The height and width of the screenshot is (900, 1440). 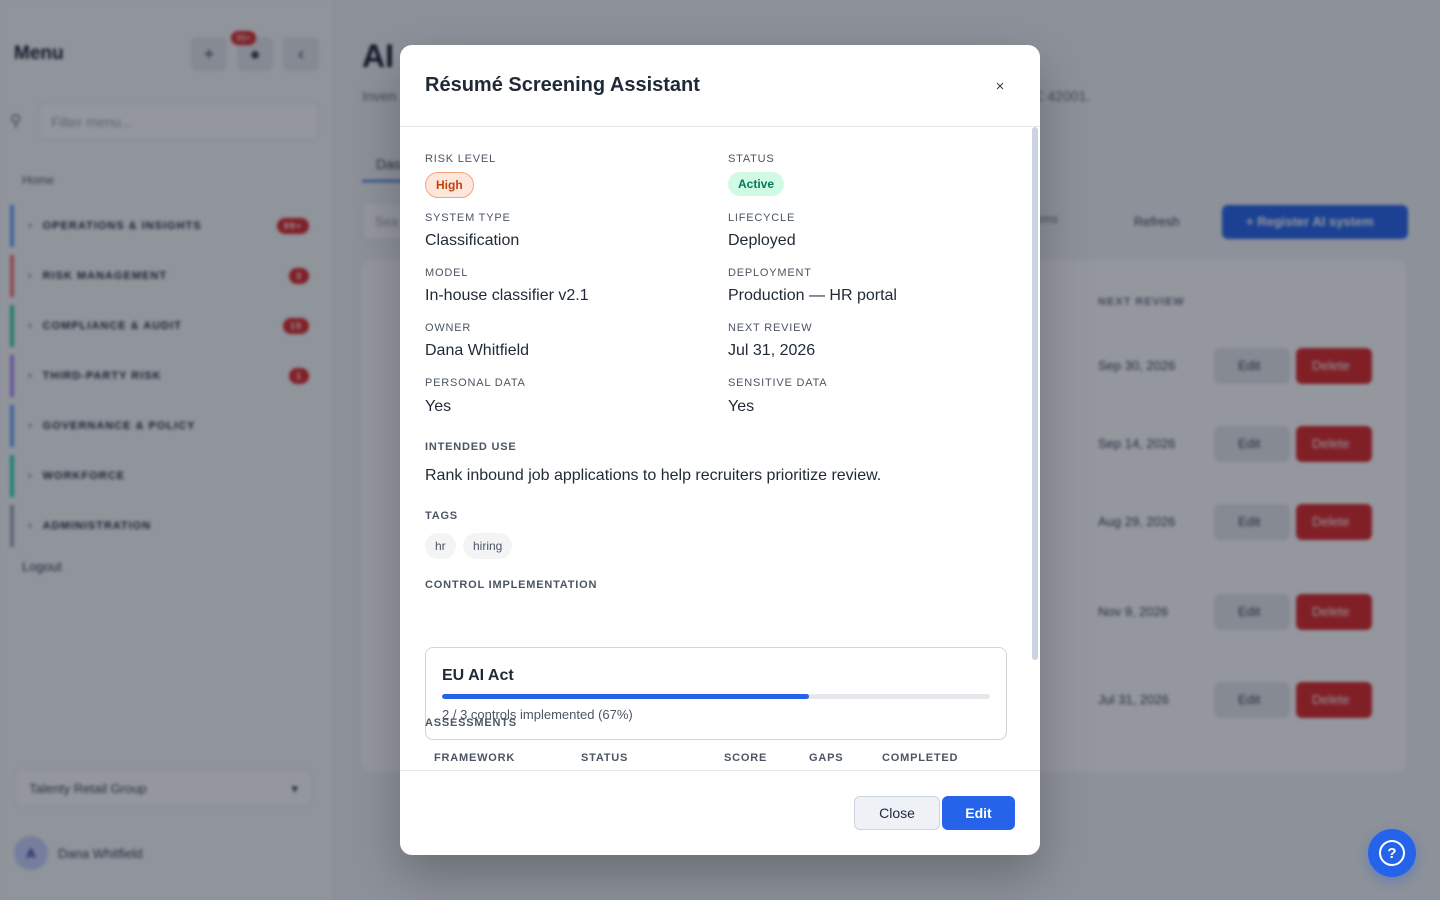 What do you see at coordinates (762, 240) in the screenshot?
I see `lifecycle-value: Deployed` at bounding box center [762, 240].